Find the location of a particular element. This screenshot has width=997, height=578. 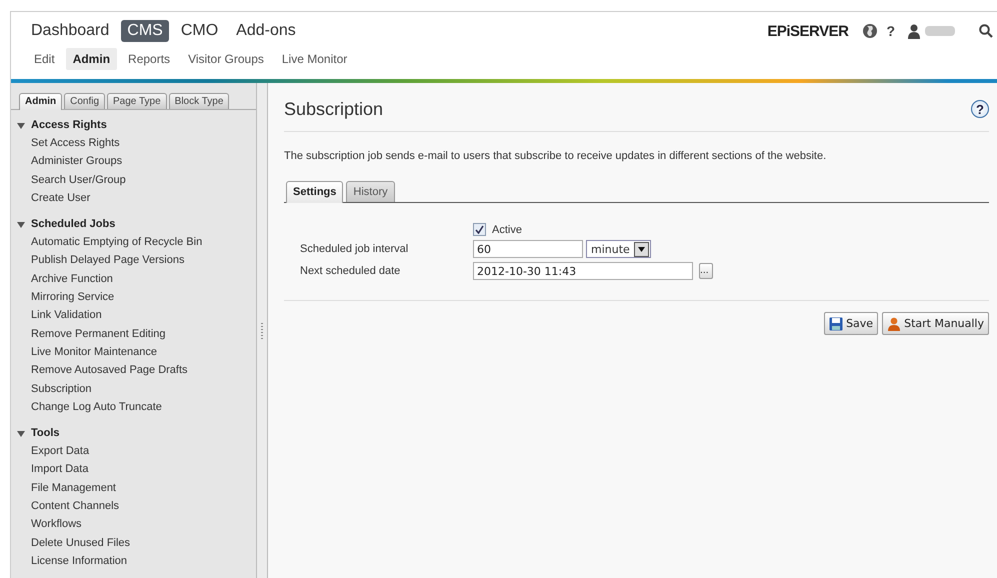

settings-tab: History is located at coordinates (370, 191).